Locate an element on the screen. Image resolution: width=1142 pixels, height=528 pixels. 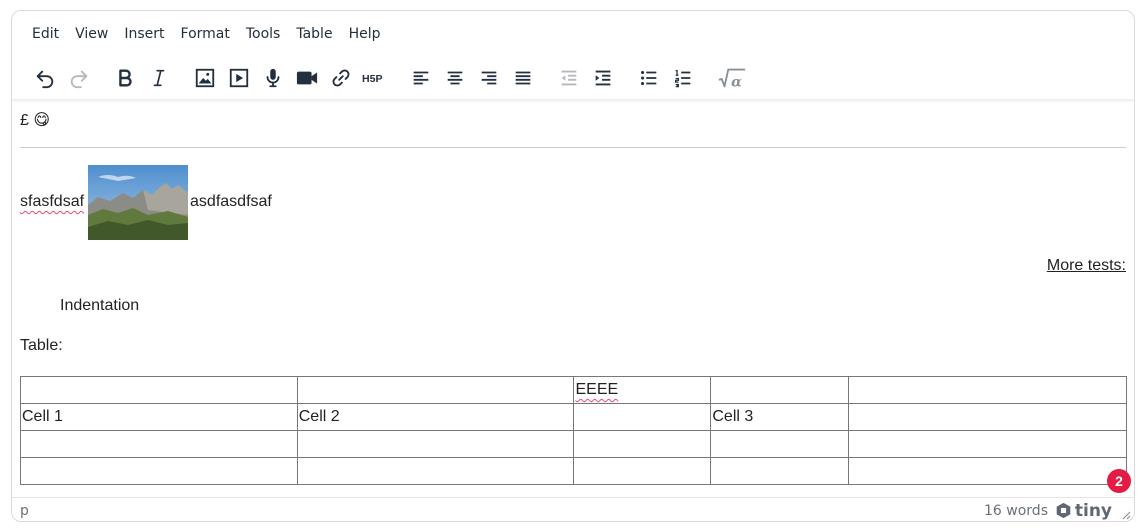
align-justify-button is located at coordinates (523, 78).